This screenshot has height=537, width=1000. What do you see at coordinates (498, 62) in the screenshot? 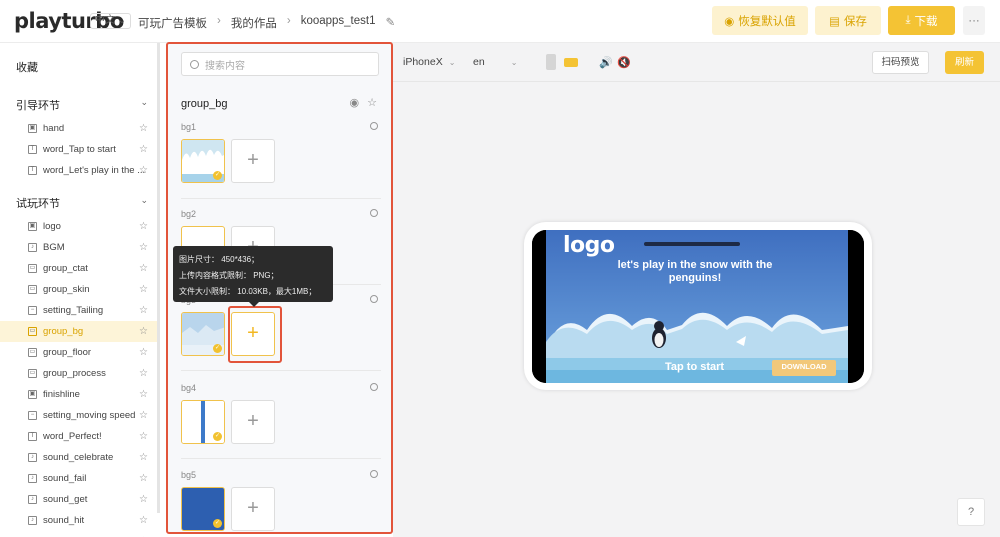
I see `locale-select: en ⌄` at bounding box center [498, 62].